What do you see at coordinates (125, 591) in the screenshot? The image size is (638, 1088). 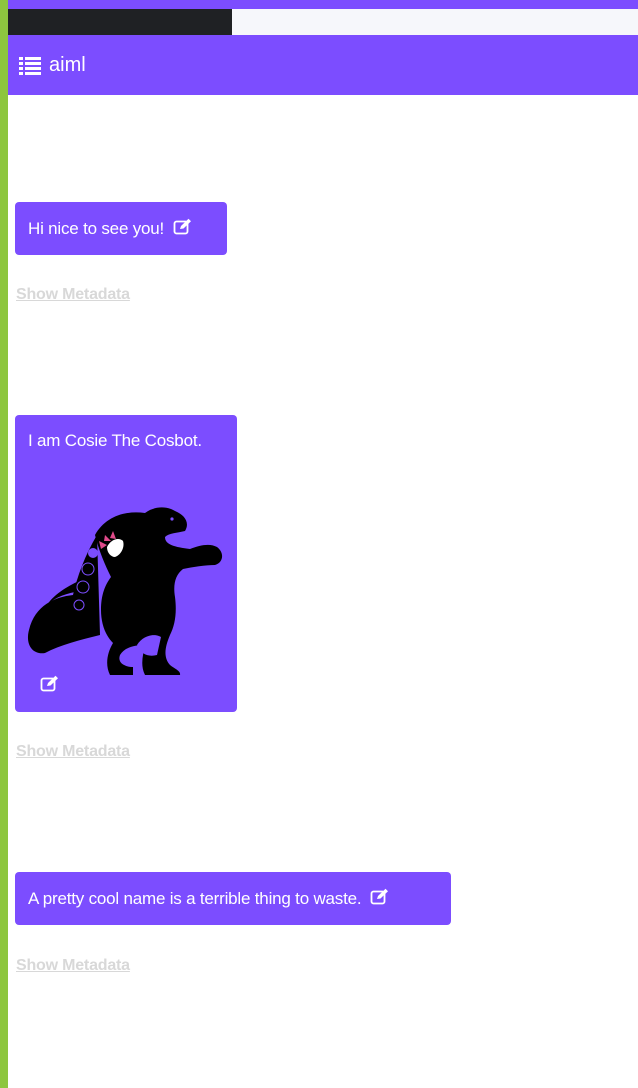 I see `dinosaur-image` at bounding box center [125, 591].